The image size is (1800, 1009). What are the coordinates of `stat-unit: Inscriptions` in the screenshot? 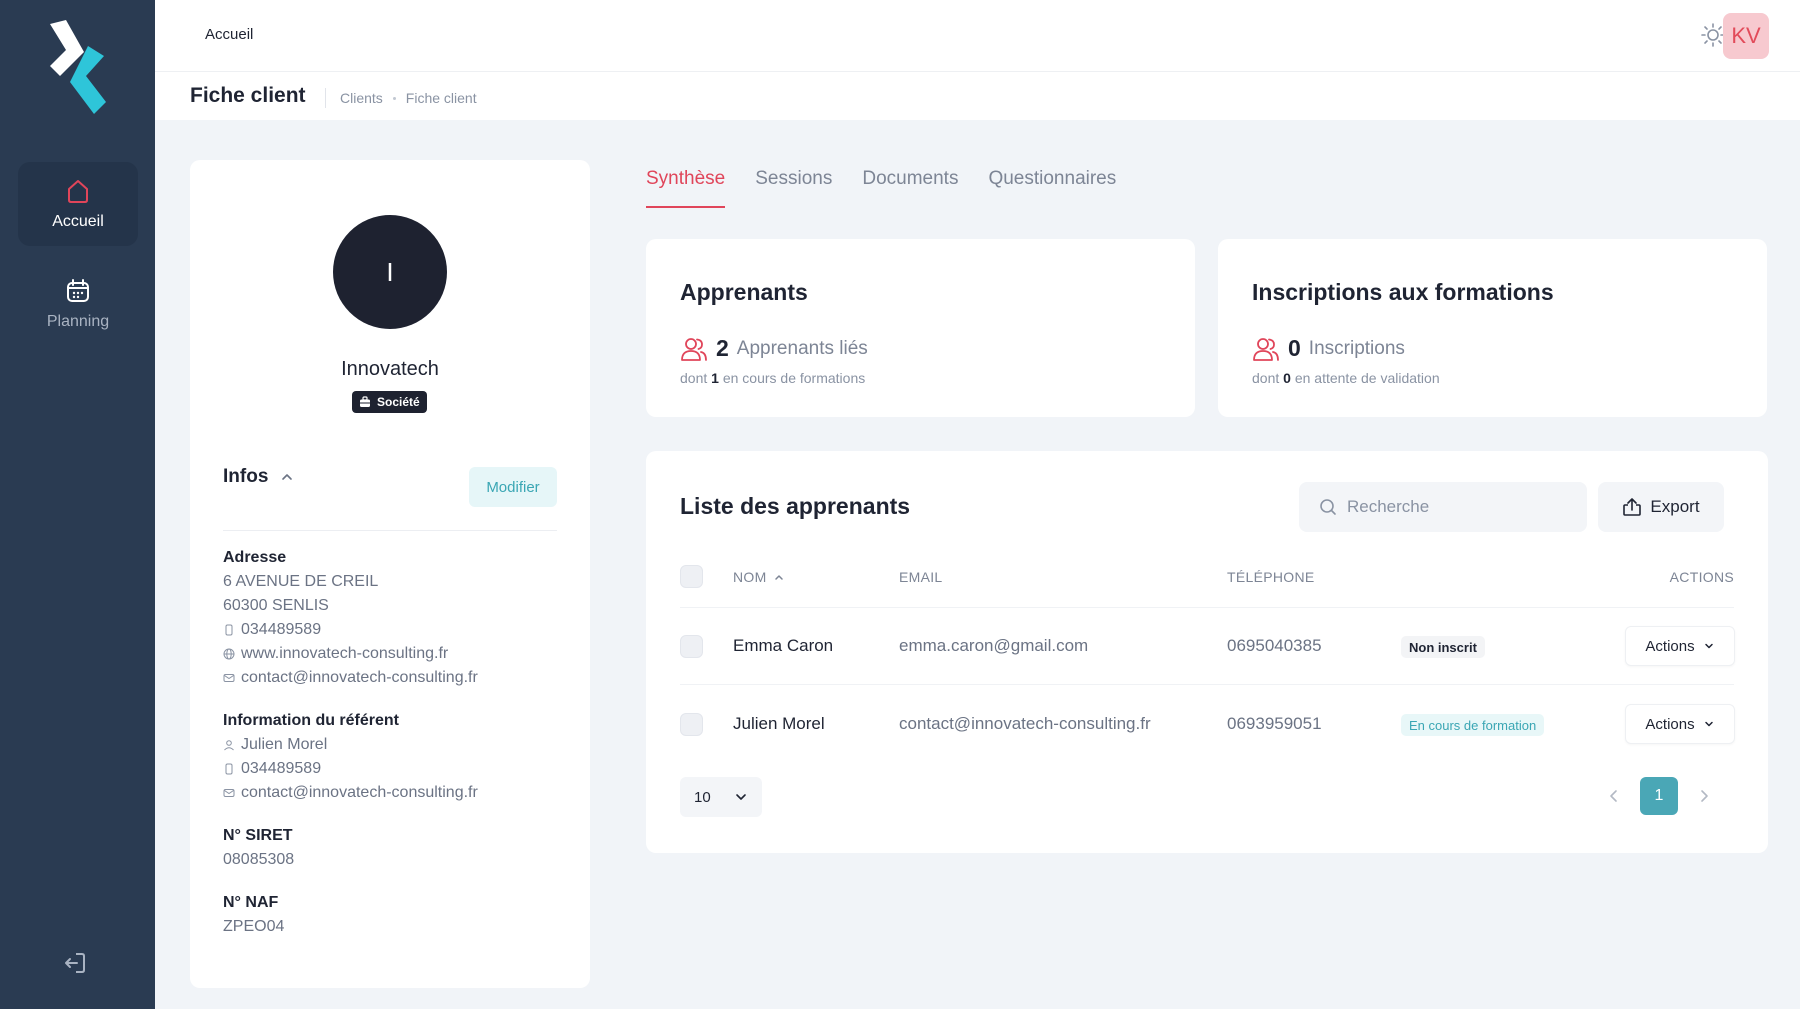 It's located at (1356, 348).